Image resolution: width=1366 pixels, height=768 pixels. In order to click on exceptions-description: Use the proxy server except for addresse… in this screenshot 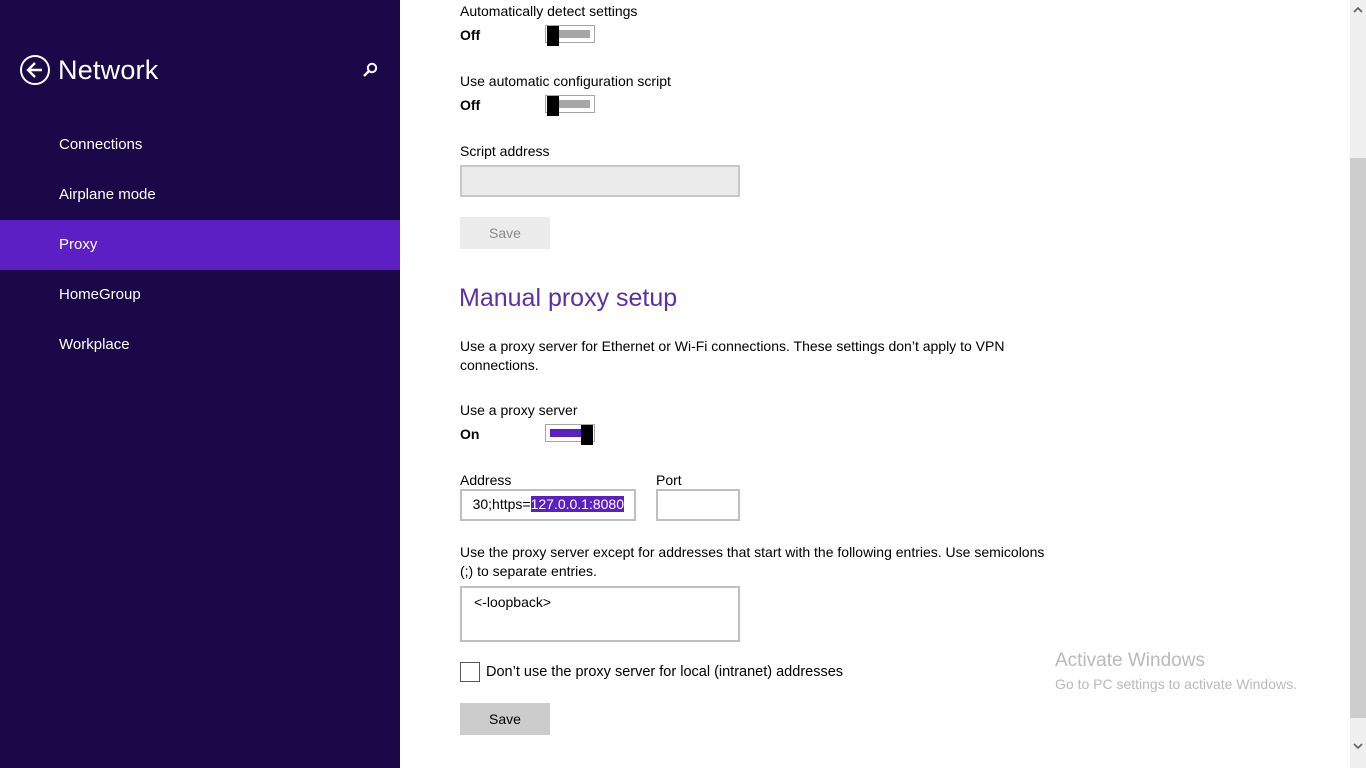, I will do `click(752, 561)`.